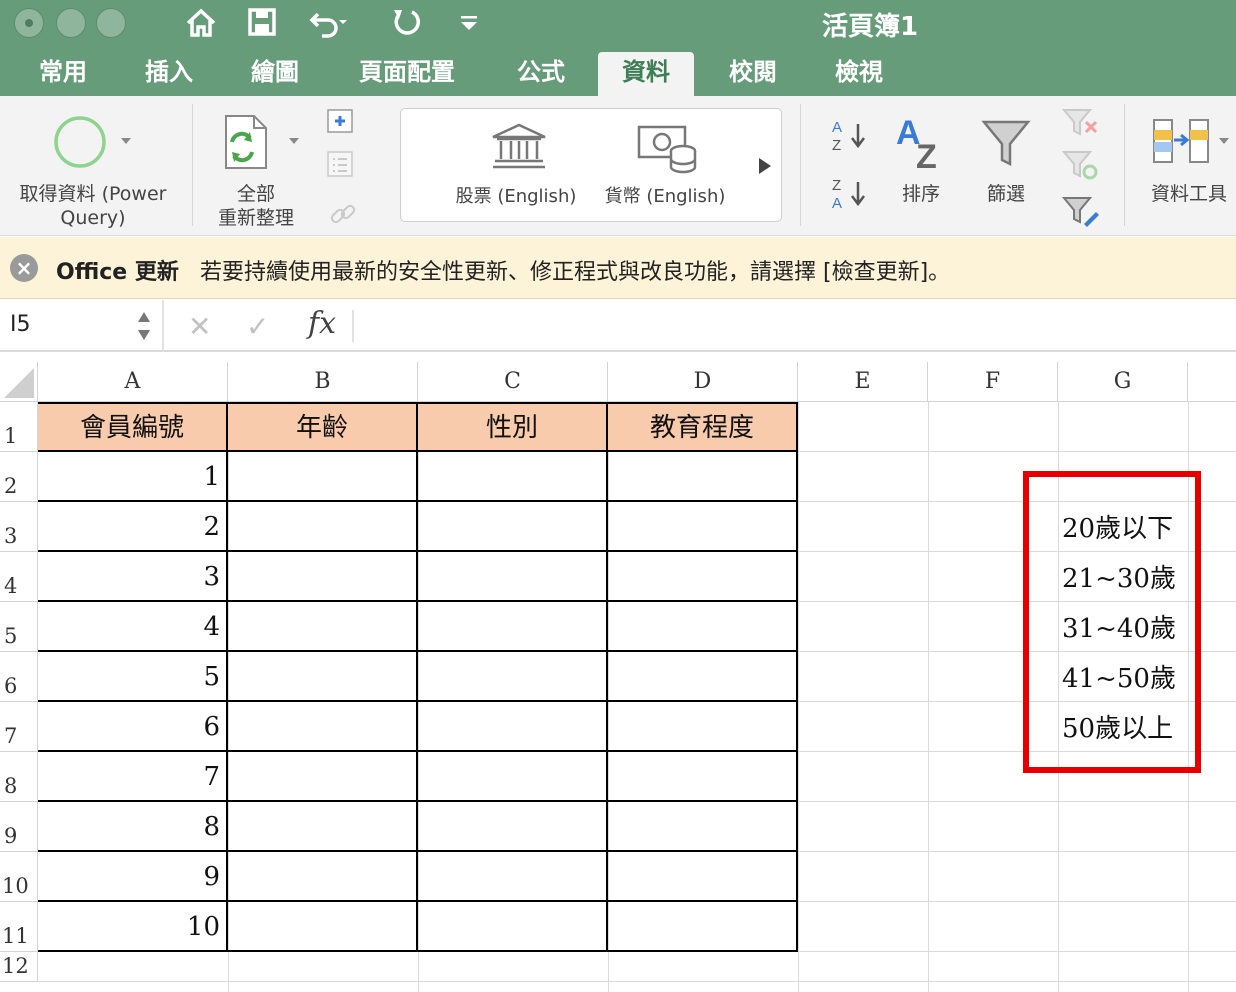 This screenshot has height=992, width=1236. What do you see at coordinates (513, 427) in the screenshot?
I see `header-cell-gender: 性別` at bounding box center [513, 427].